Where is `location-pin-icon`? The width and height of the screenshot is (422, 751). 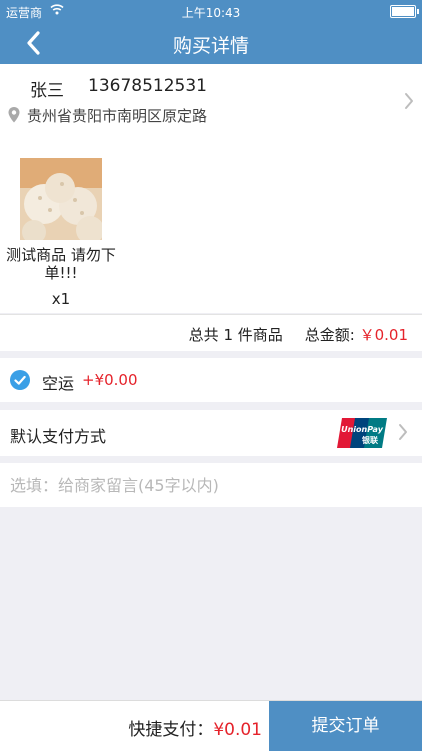 location-pin-icon is located at coordinates (14, 117).